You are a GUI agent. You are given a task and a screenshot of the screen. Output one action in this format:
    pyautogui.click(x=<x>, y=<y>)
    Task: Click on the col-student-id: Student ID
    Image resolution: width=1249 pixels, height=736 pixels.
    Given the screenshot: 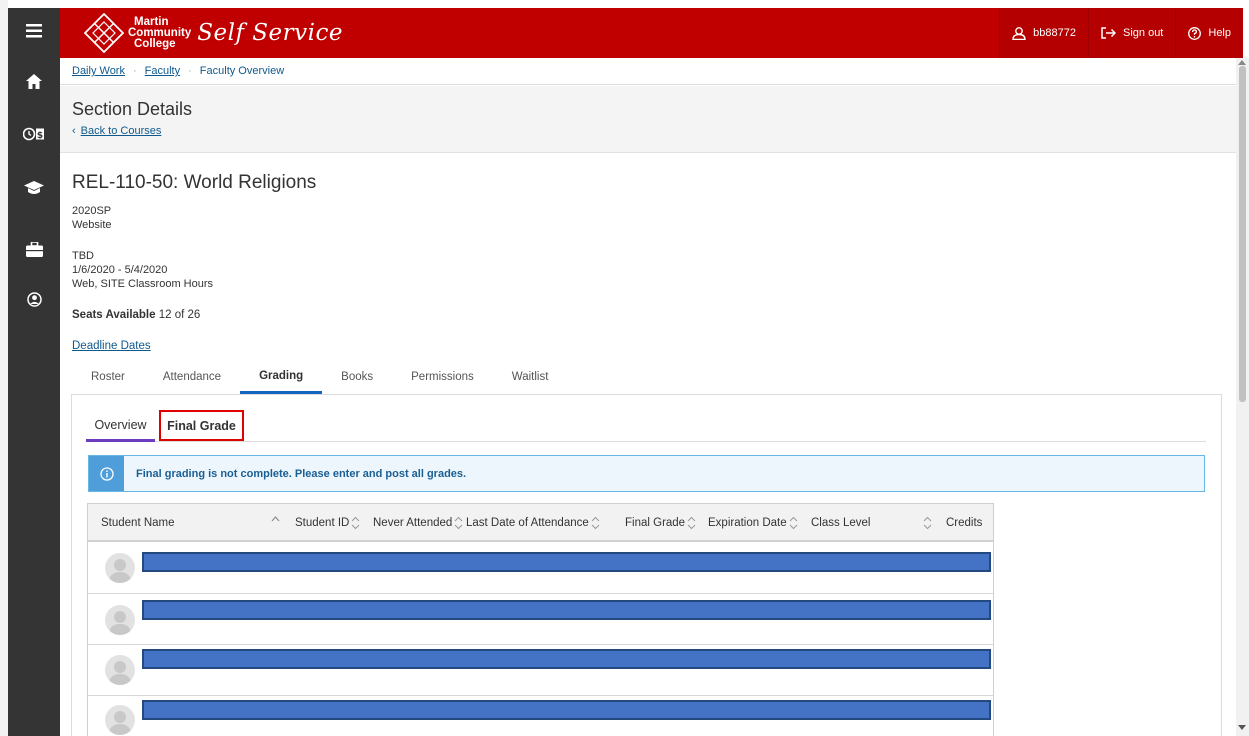 What is the action you would take?
    pyautogui.click(x=327, y=523)
    